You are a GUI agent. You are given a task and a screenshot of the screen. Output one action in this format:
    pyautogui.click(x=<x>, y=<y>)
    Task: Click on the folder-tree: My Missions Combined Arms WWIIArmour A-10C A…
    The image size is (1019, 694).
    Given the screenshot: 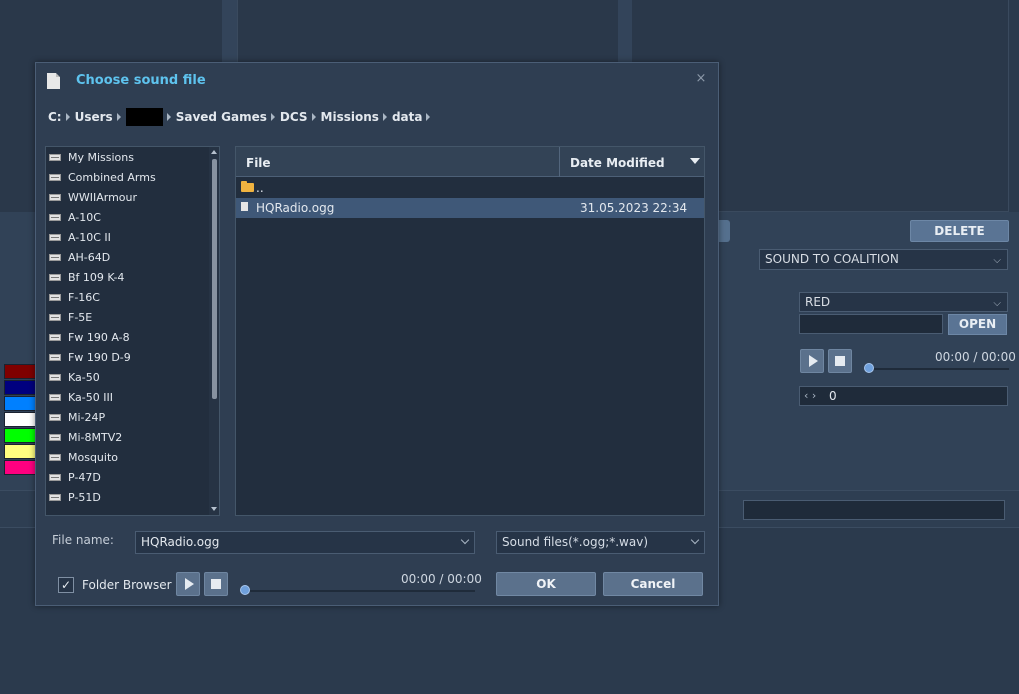 What is the action you would take?
    pyautogui.click(x=132, y=331)
    